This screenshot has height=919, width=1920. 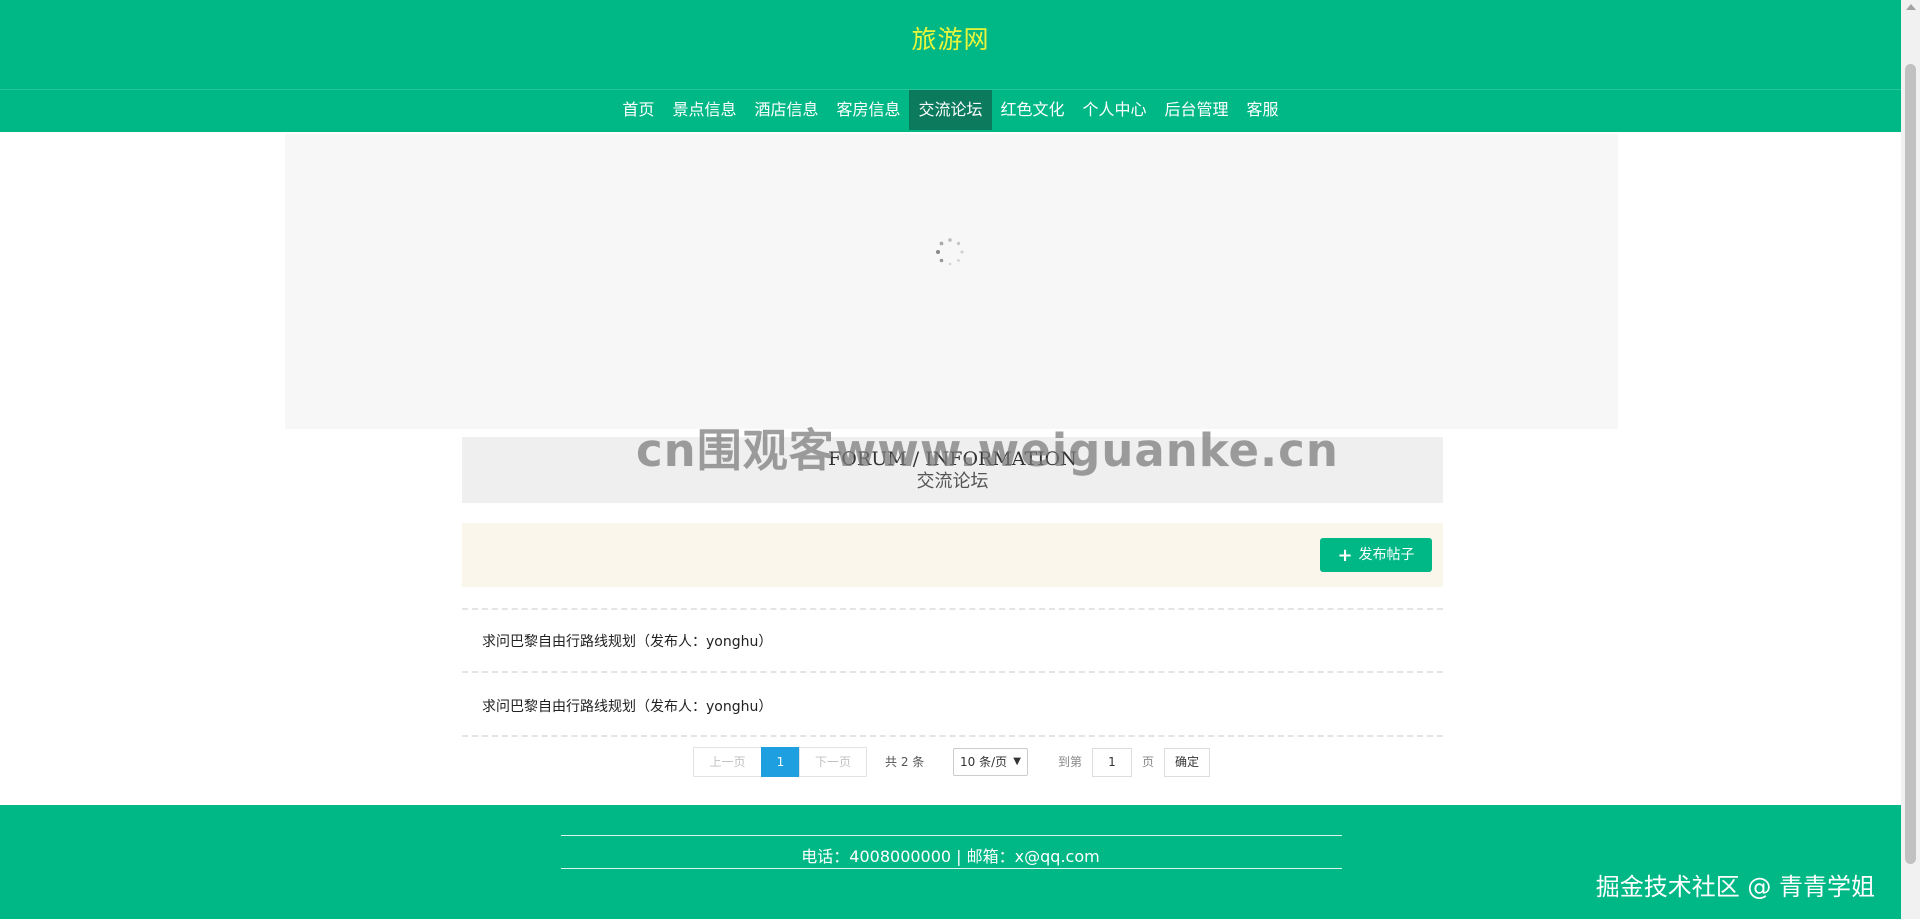 What do you see at coordinates (1345, 555) in the screenshot?
I see `plus-icon: +` at bounding box center [1345, 555].